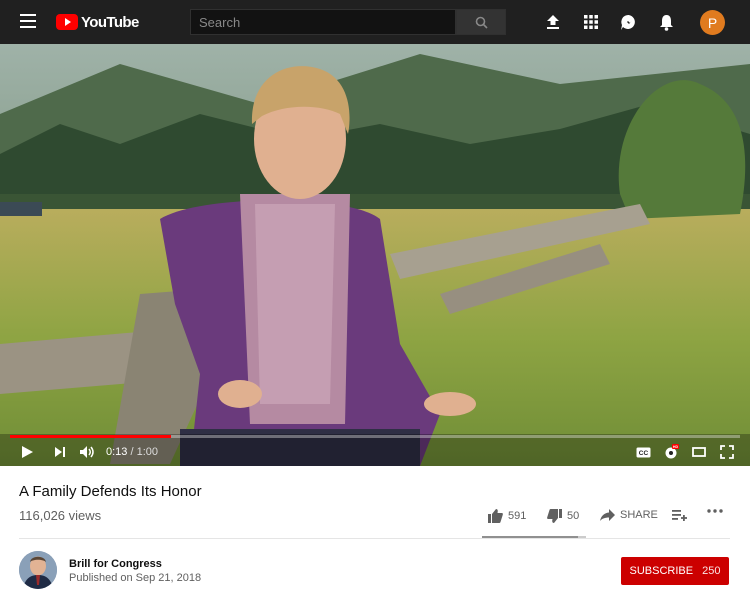 The width and height of the screenshot is (750, 602). What do you see at coordinates (661, 571) in the screenshot?
I see `subscribe-label: SUBSCRIBE` at bounding box center [661, 571].